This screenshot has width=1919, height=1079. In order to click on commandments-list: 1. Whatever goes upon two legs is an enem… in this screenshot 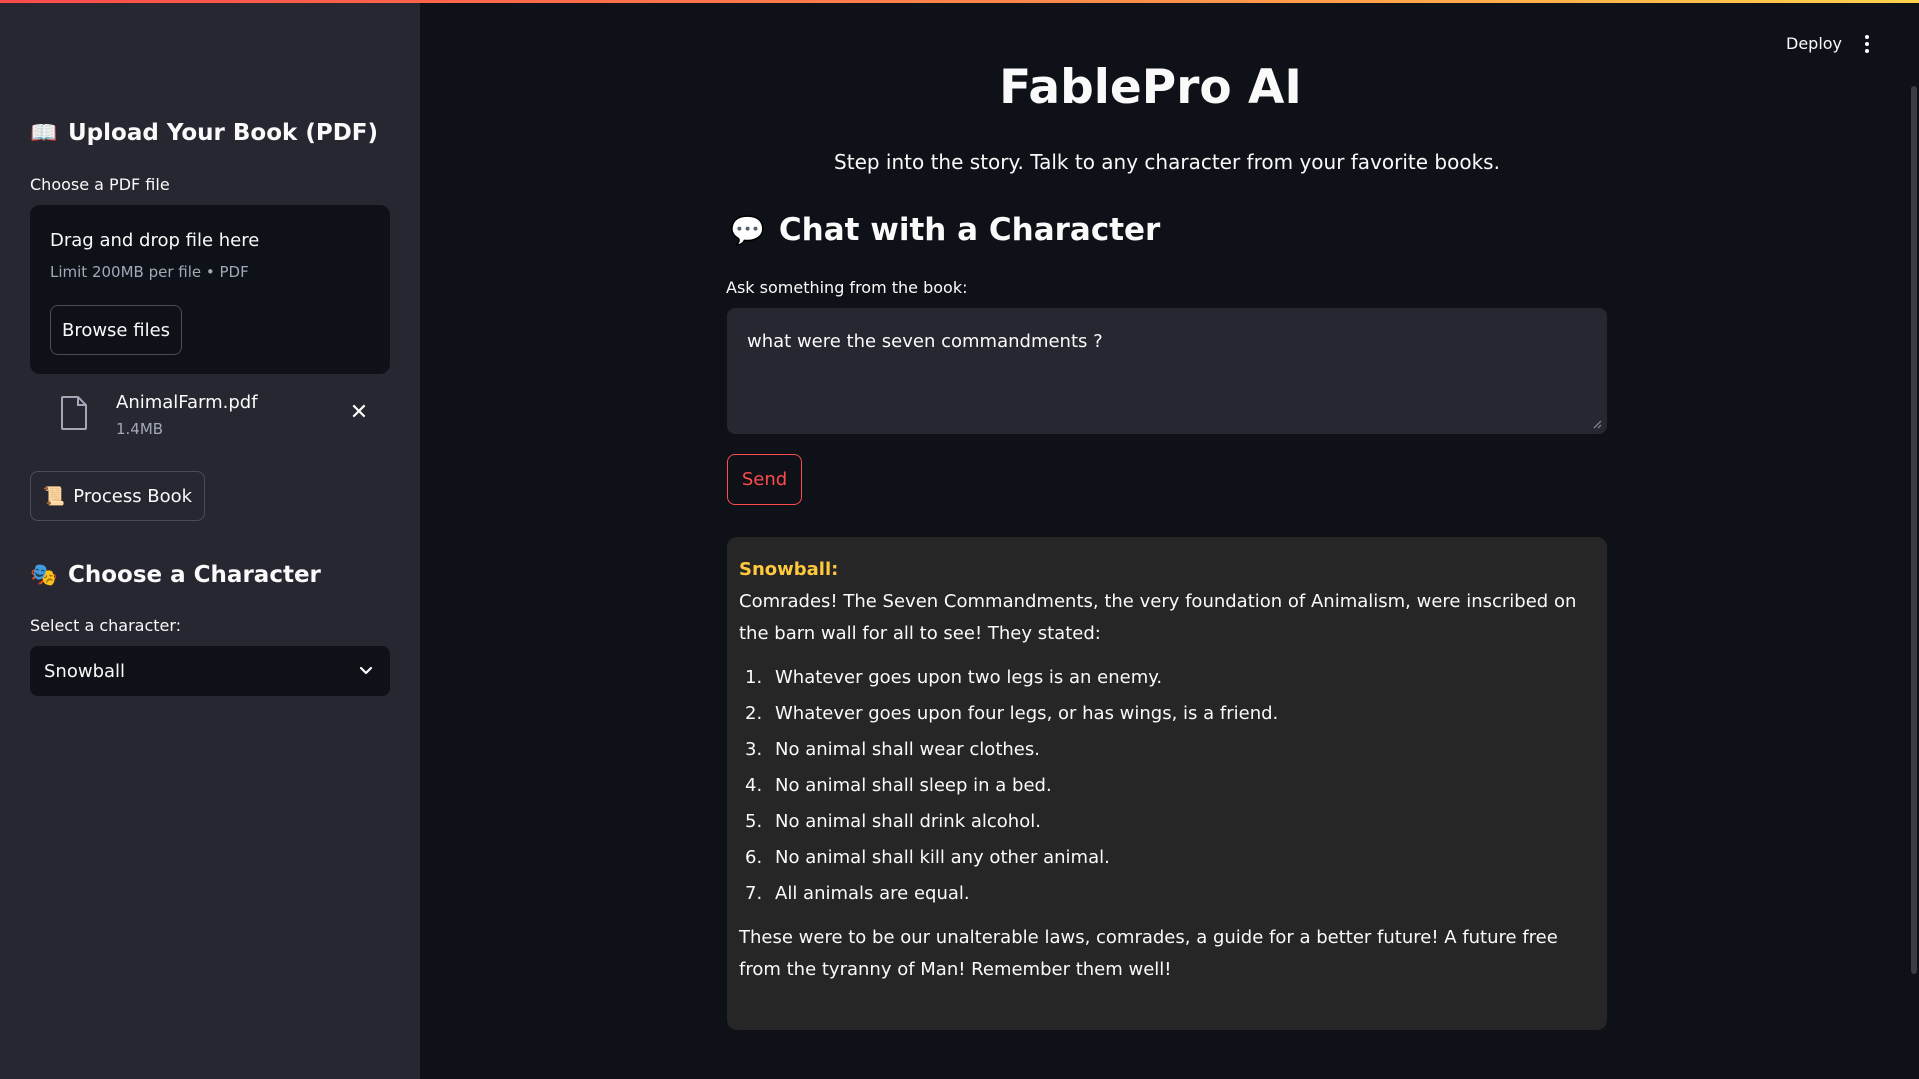, I will do `click(1167, 786)`.